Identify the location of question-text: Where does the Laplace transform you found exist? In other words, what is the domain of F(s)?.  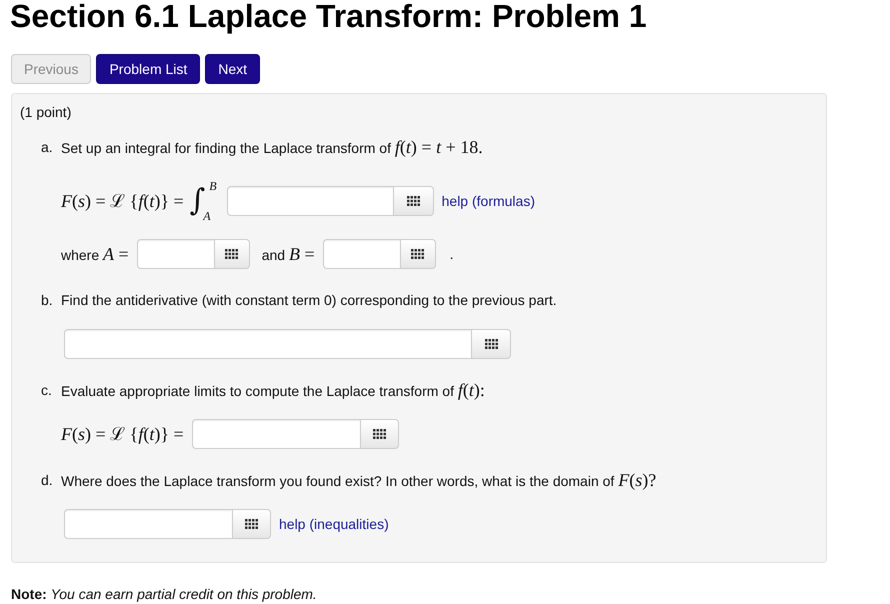
(358, 480).